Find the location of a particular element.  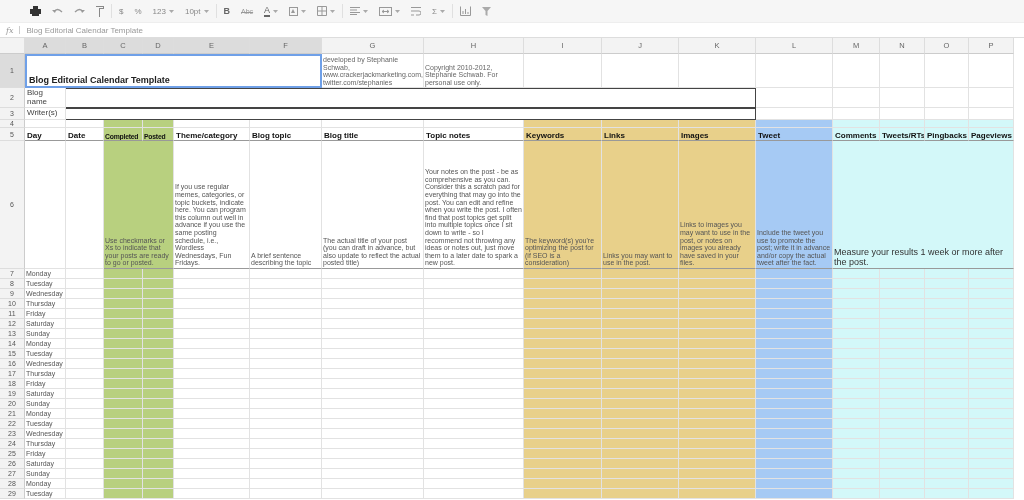

table-cell: Pageviews is located at coordinates (991, 134).